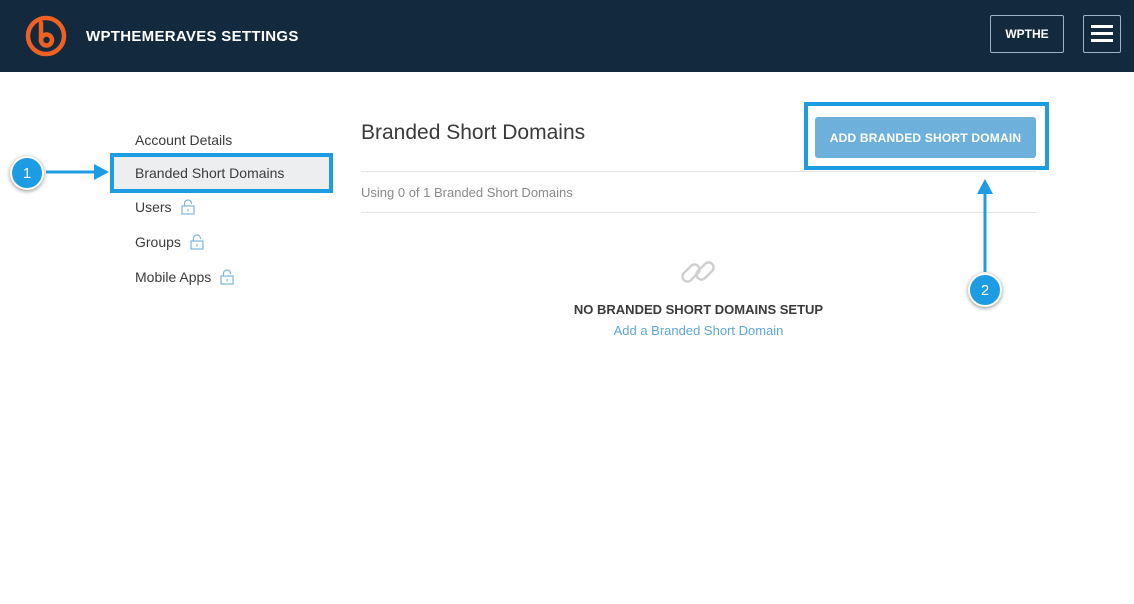 Image resolution: width=1134 pixels, height=604 pixels. What do you see at coordinates (985, 290) in the screenshot?
I see `step-badge-2: 2` at bounding box center [985, 290].